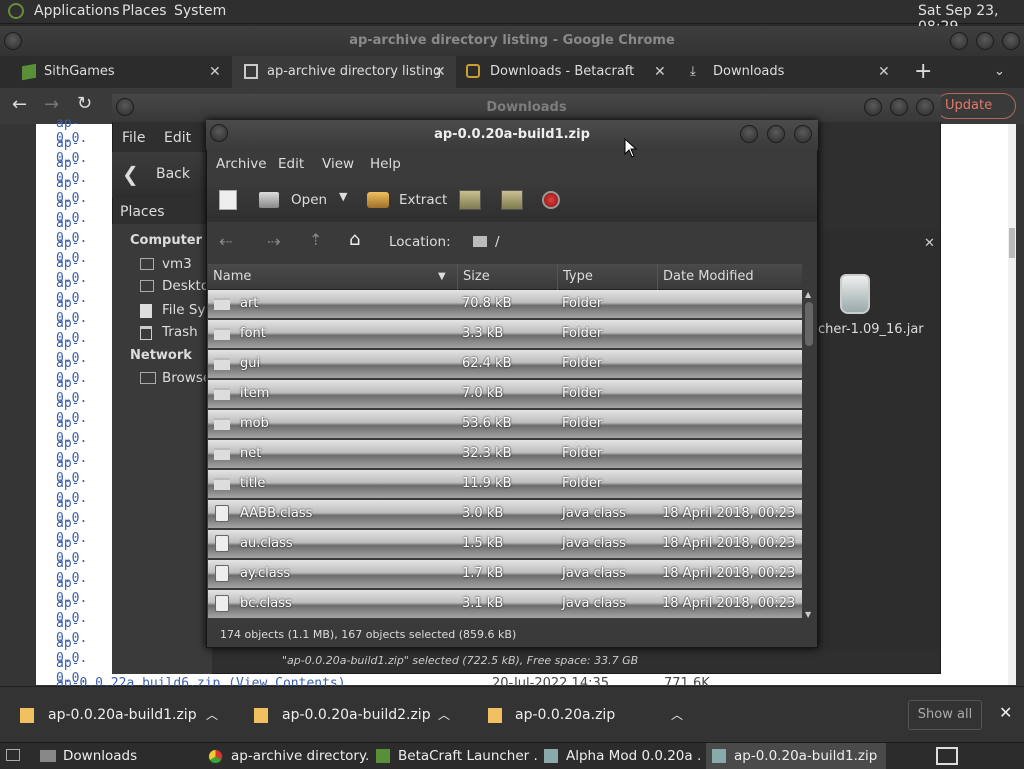 This screenshot has width=1024, height=769. Describe the element at coordinates (796, 756) in the screenshot. I see `taskbar-item-archive: ap-0.0.20a-build1.zip` at that location.